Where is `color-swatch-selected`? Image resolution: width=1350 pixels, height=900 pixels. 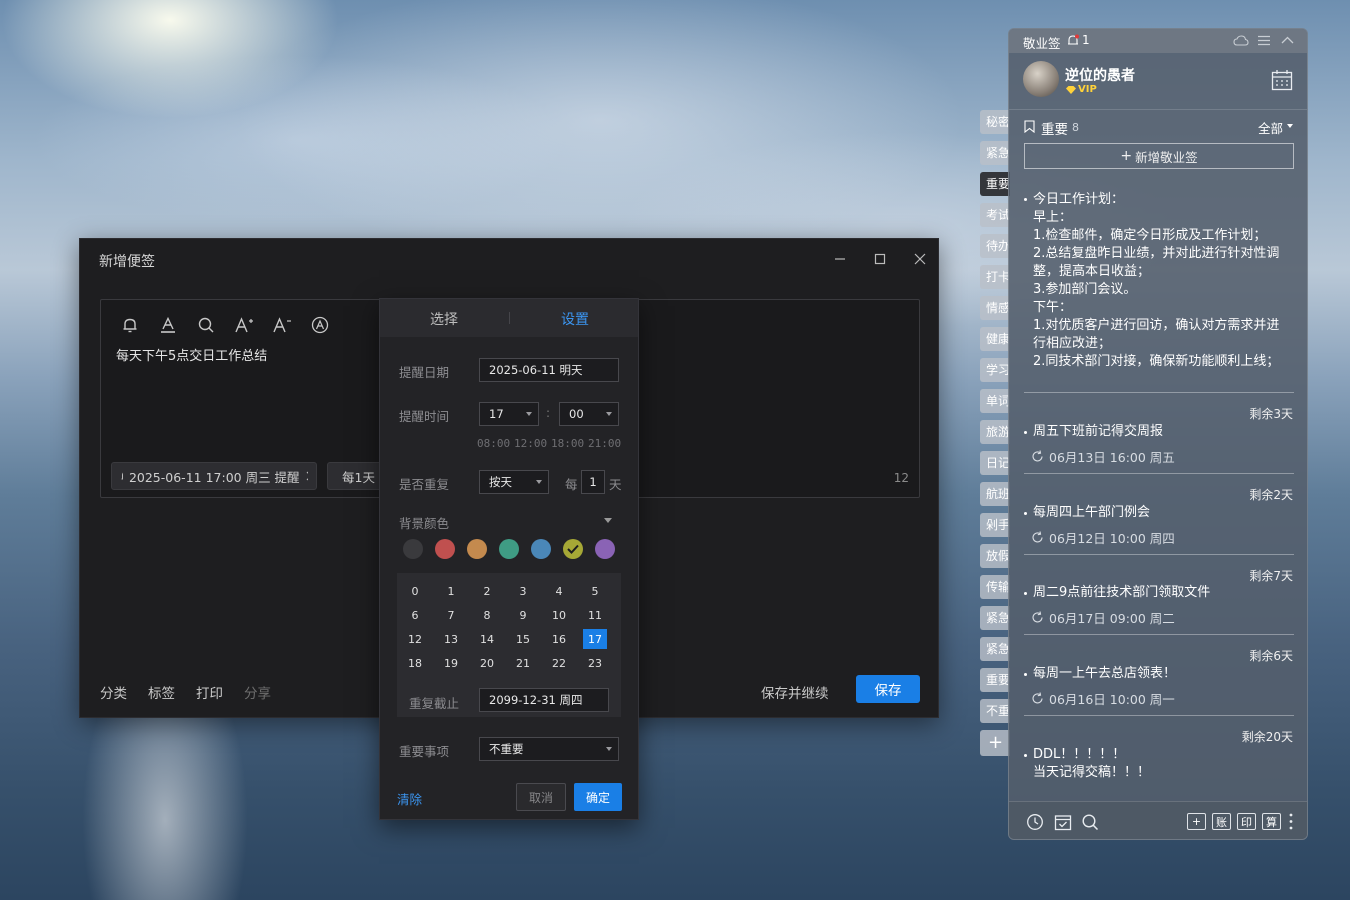 color-swatch-selected is located at coordinates (573, 549).